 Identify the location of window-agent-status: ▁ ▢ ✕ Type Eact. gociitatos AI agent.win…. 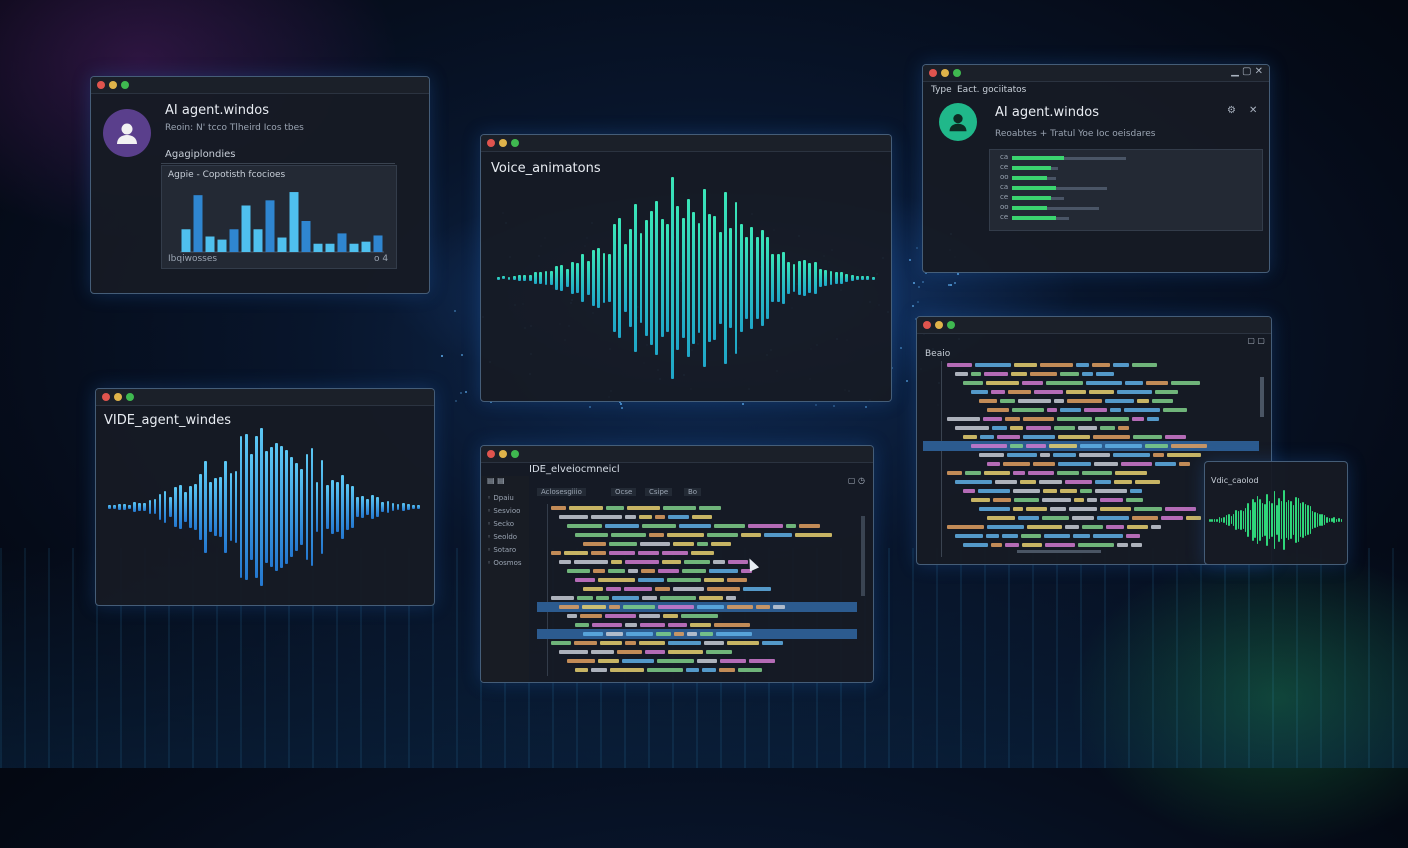
(1096, 168).